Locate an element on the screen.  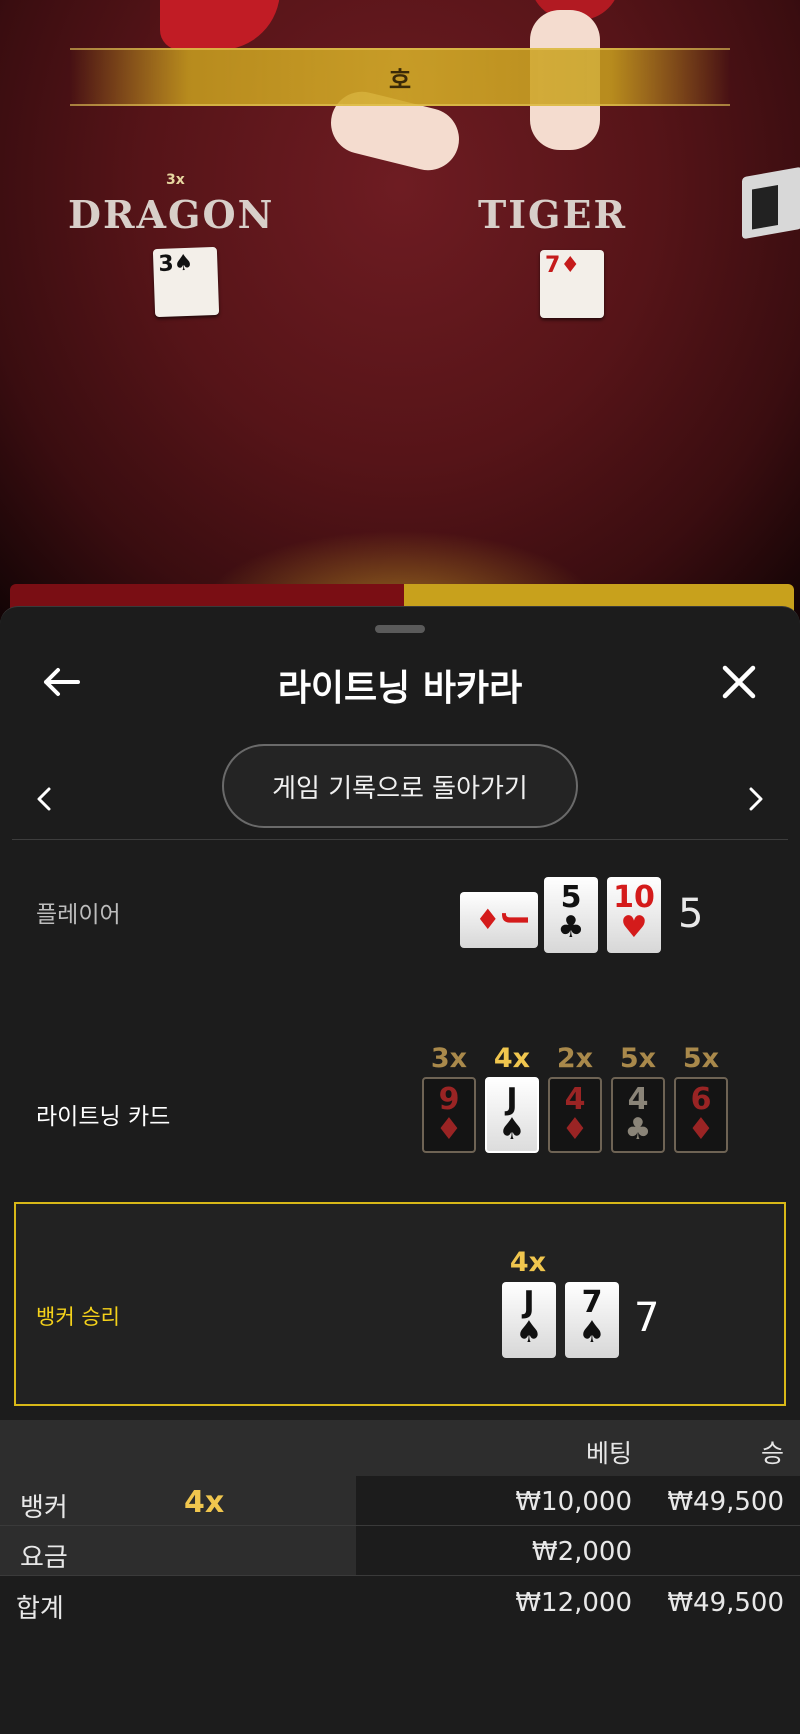
divider is located at coordinates (400, 839).